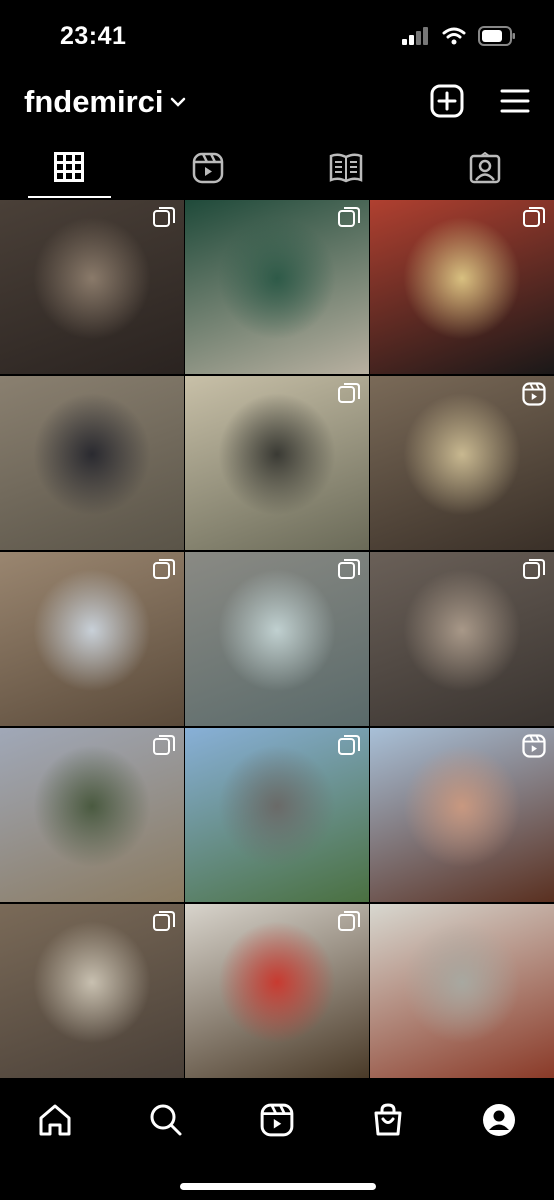  What do you see at coordinates (69, 167) in the screenshot?
I see `grid-icon` at bounding box center [69, 167].